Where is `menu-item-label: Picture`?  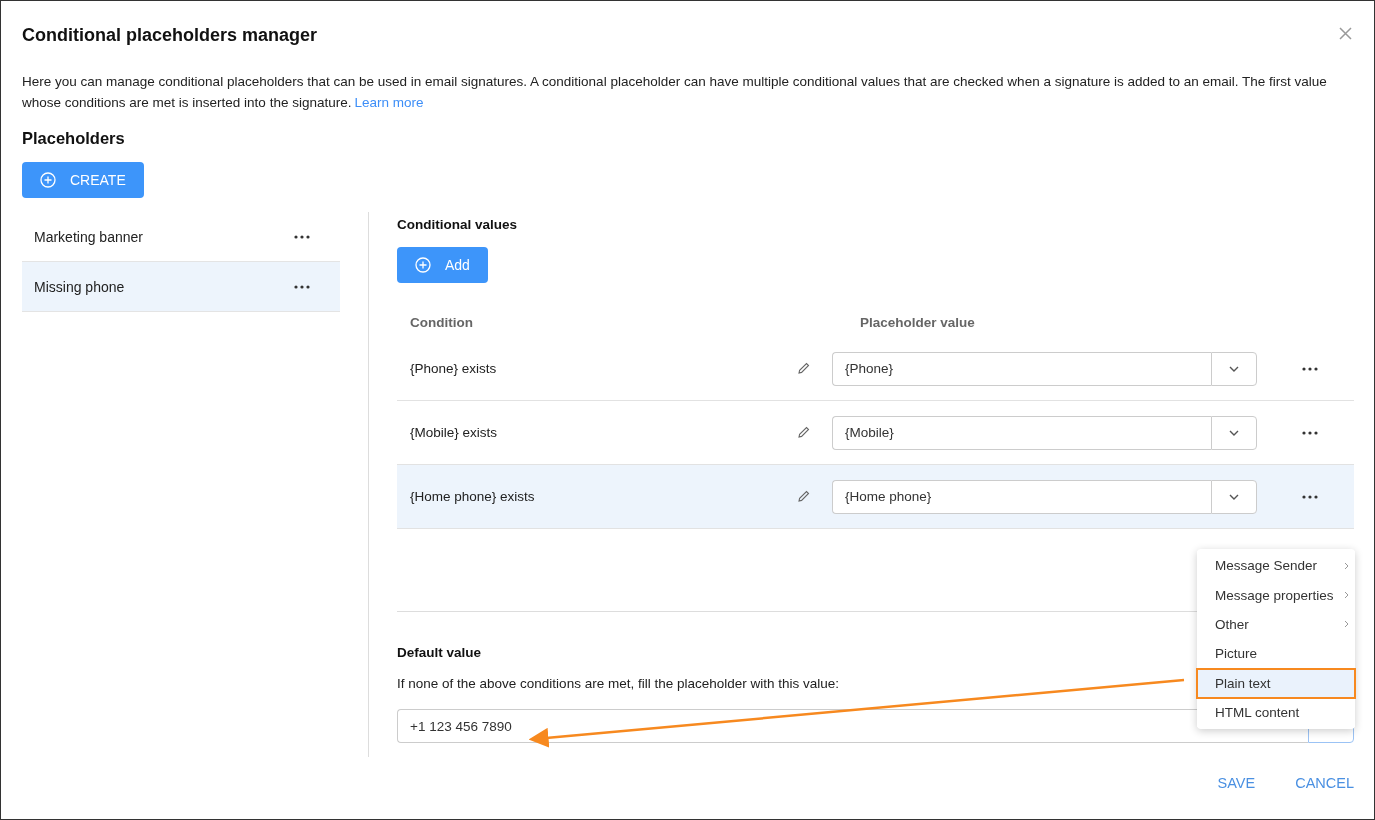
menu-item-label: Picture is located at coordinates (1236, 654).